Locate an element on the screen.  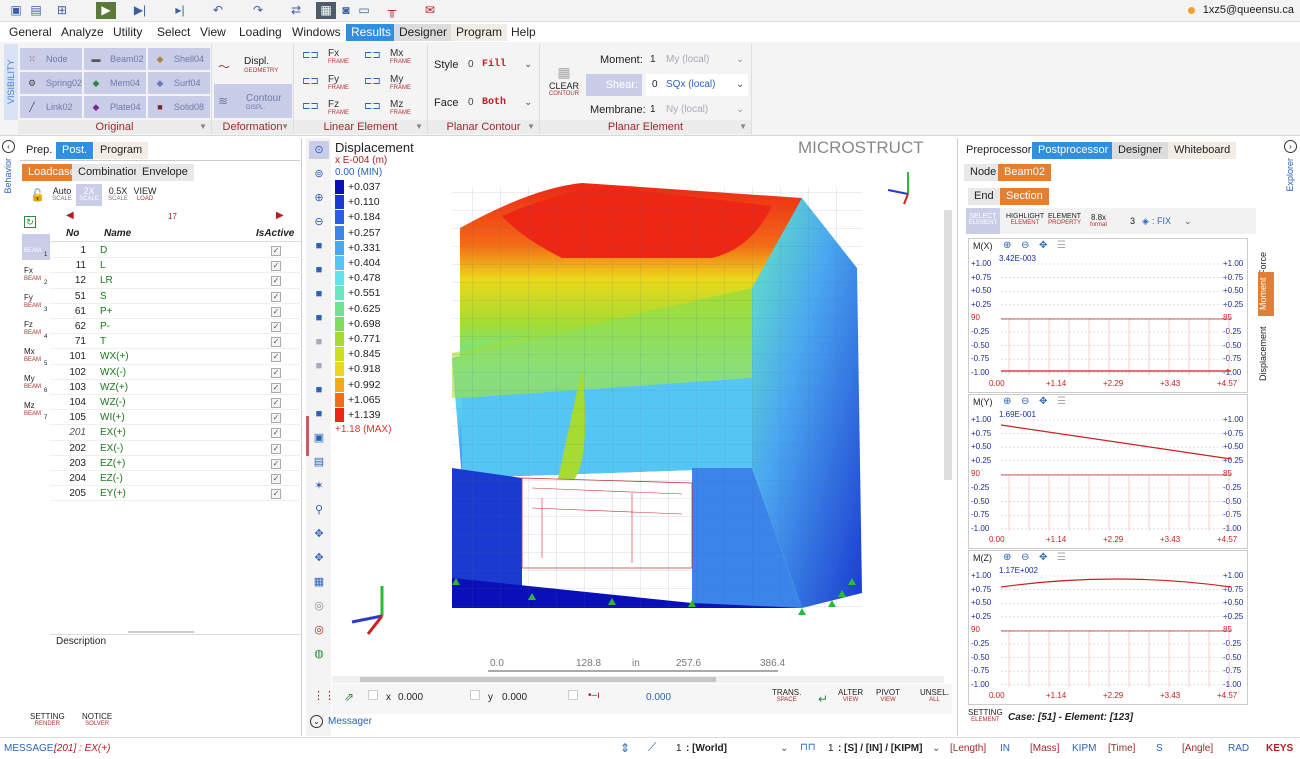
menu-view: View is located at coordinates (213, 32).